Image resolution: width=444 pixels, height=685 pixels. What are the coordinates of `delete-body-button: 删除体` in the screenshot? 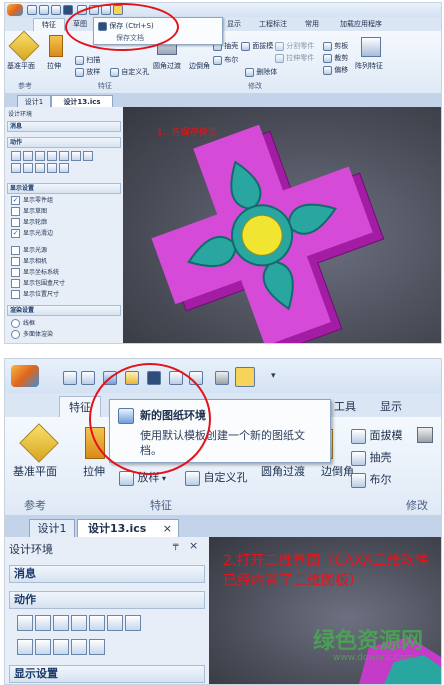 It's located at (261, 72).